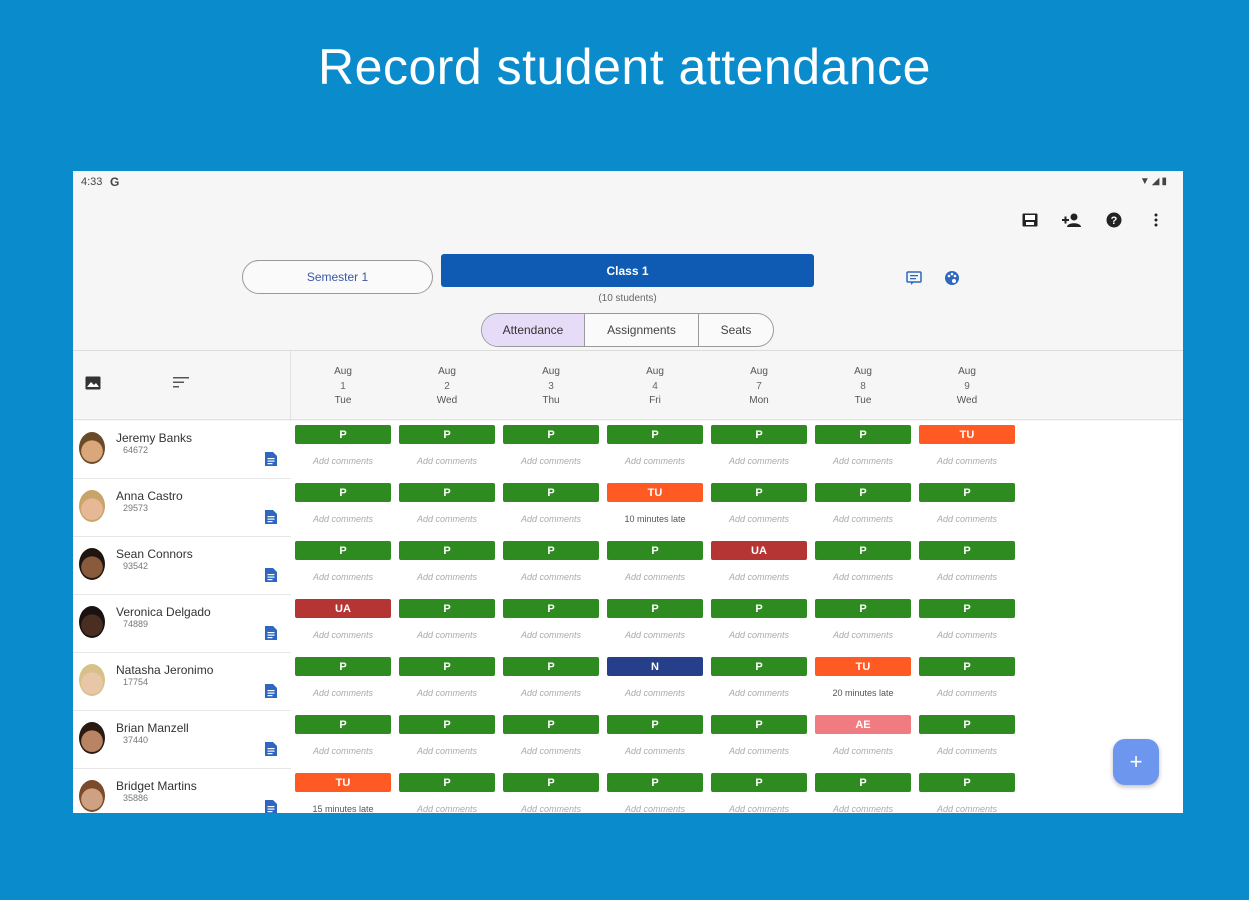  Describe the element at coordinates (1072, 220) in the screenshot. I see `add-person-icon` at that location.